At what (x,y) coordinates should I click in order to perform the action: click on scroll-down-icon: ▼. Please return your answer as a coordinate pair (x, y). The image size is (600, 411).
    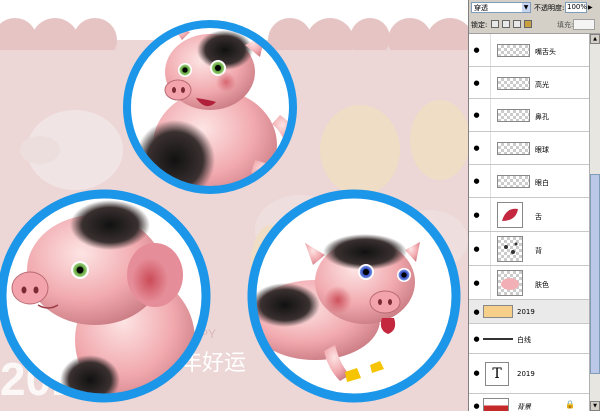
    Looking at the image, I should click on (595, 406).